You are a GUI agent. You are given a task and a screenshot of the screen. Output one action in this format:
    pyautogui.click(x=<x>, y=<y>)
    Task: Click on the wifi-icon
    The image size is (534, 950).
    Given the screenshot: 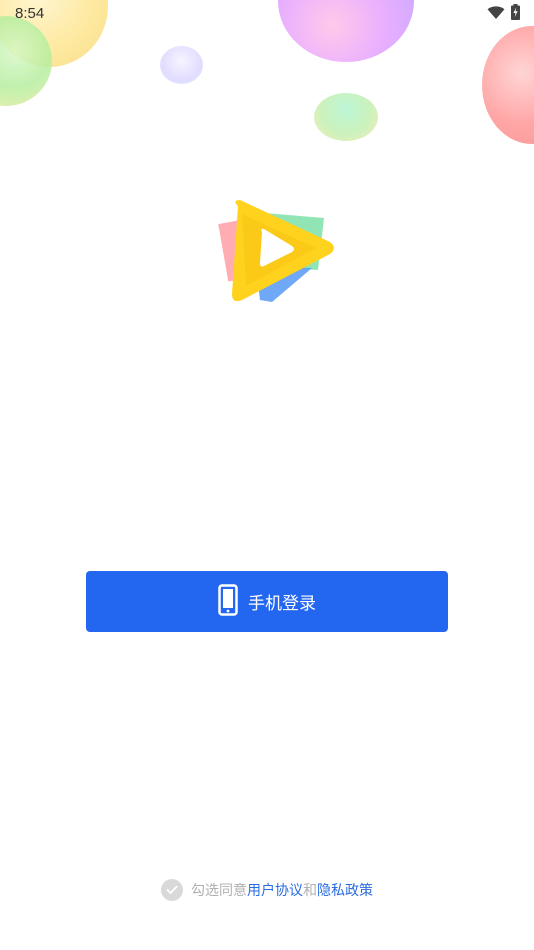 What is the action you would take?
    pyautogui.click(x=496, y=14)
    